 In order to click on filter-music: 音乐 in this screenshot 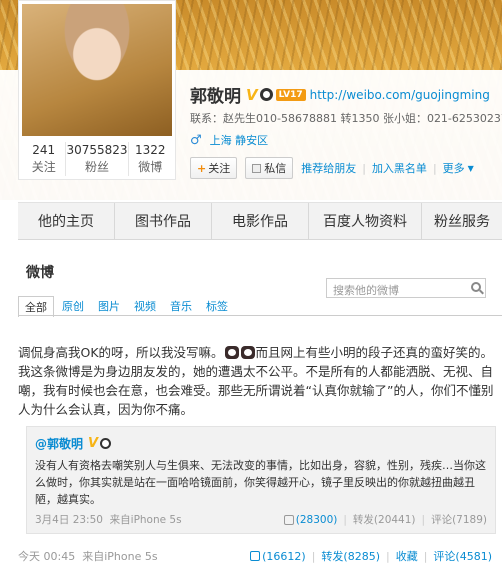, I will do `click(181, 306)`.